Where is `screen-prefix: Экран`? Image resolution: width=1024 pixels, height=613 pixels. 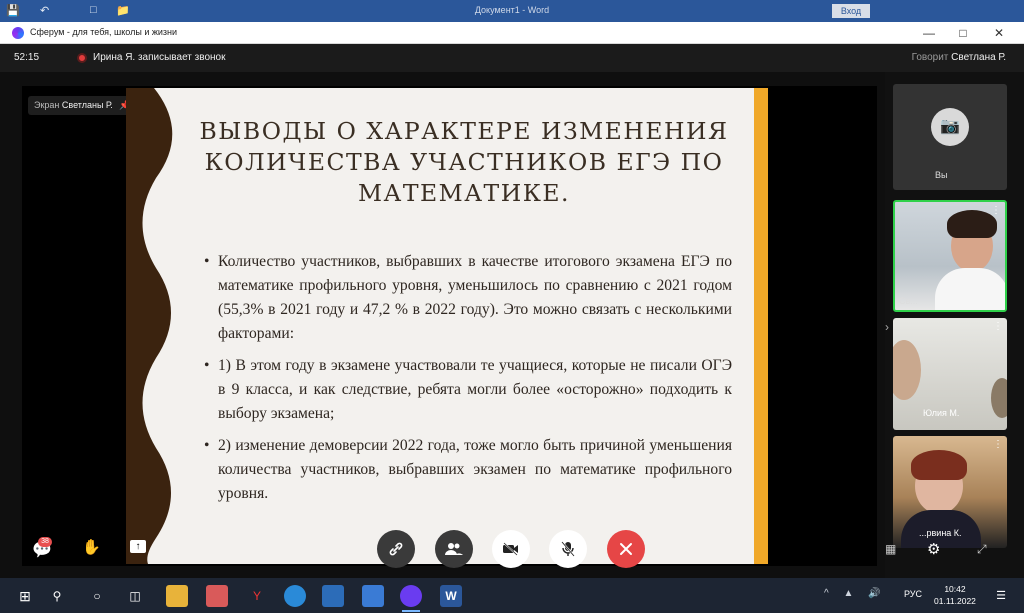 screen-prefix: Экран is located at coordinates (47, 105).